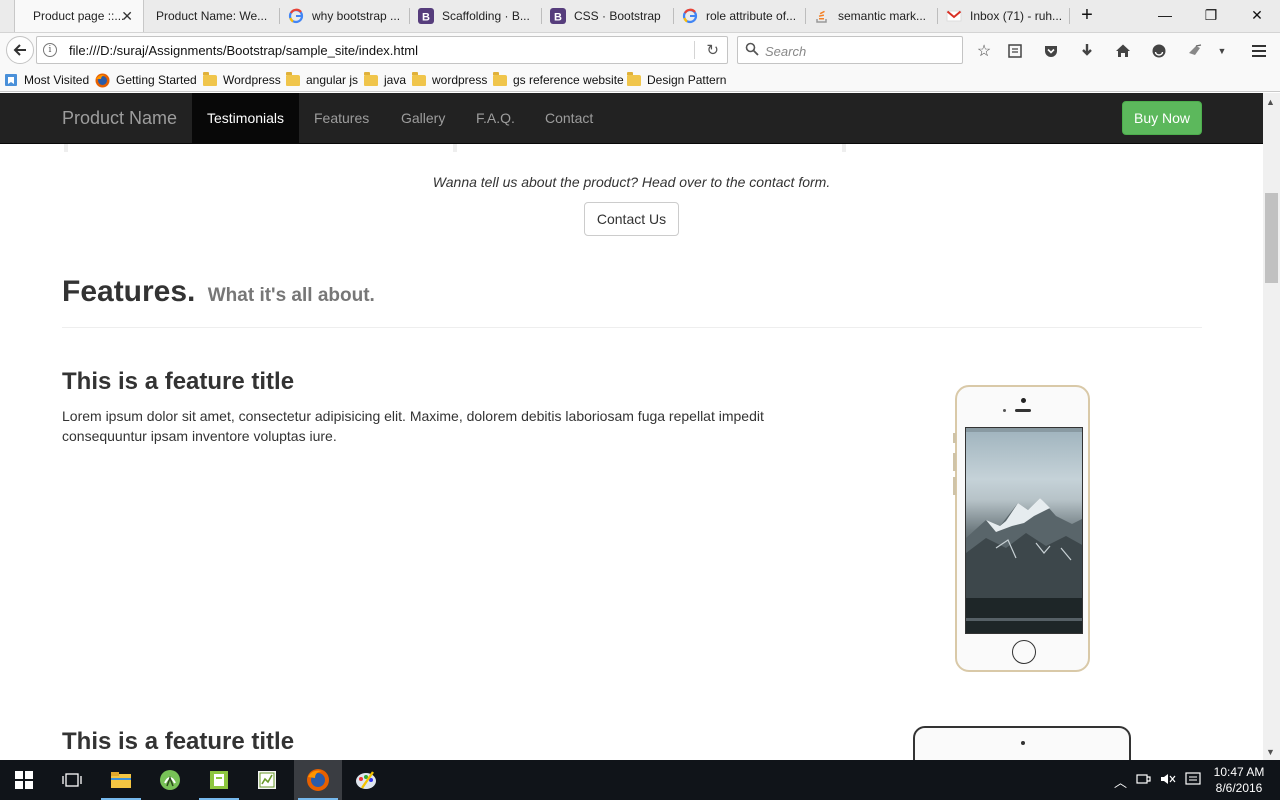  Describe the element at coordinates (631, 219) in the screenshot. I see `contact-us-button: Contact Us` at that location.